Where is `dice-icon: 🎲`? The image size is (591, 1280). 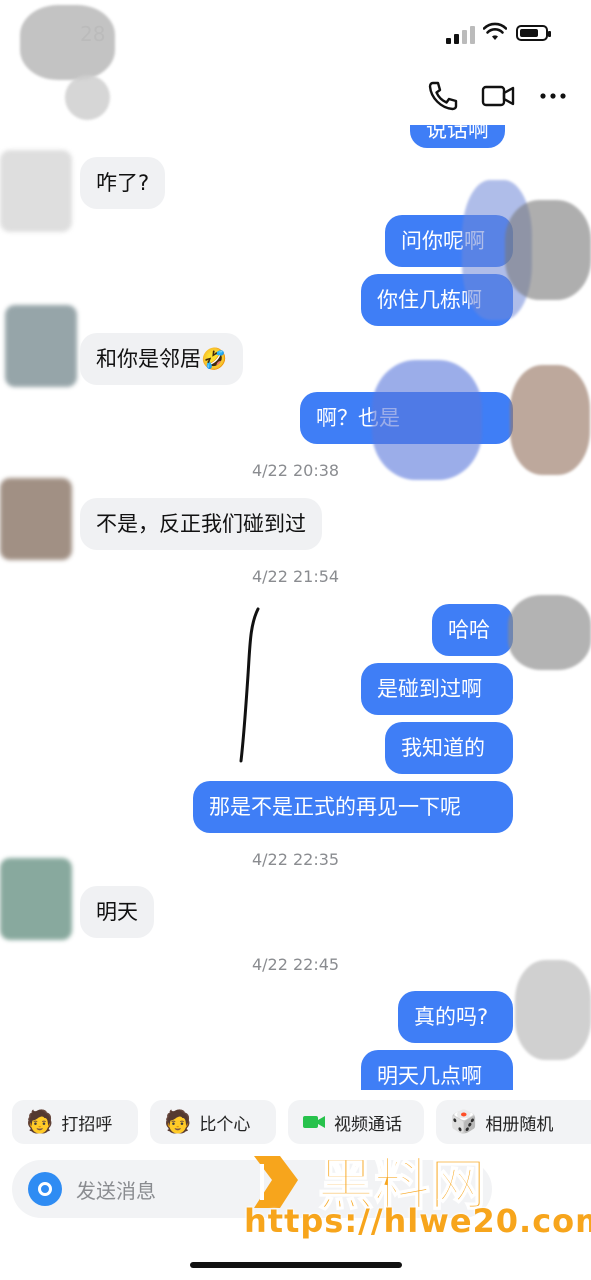 dice-icon: 🎲 is located at coordinates (464, 1122).